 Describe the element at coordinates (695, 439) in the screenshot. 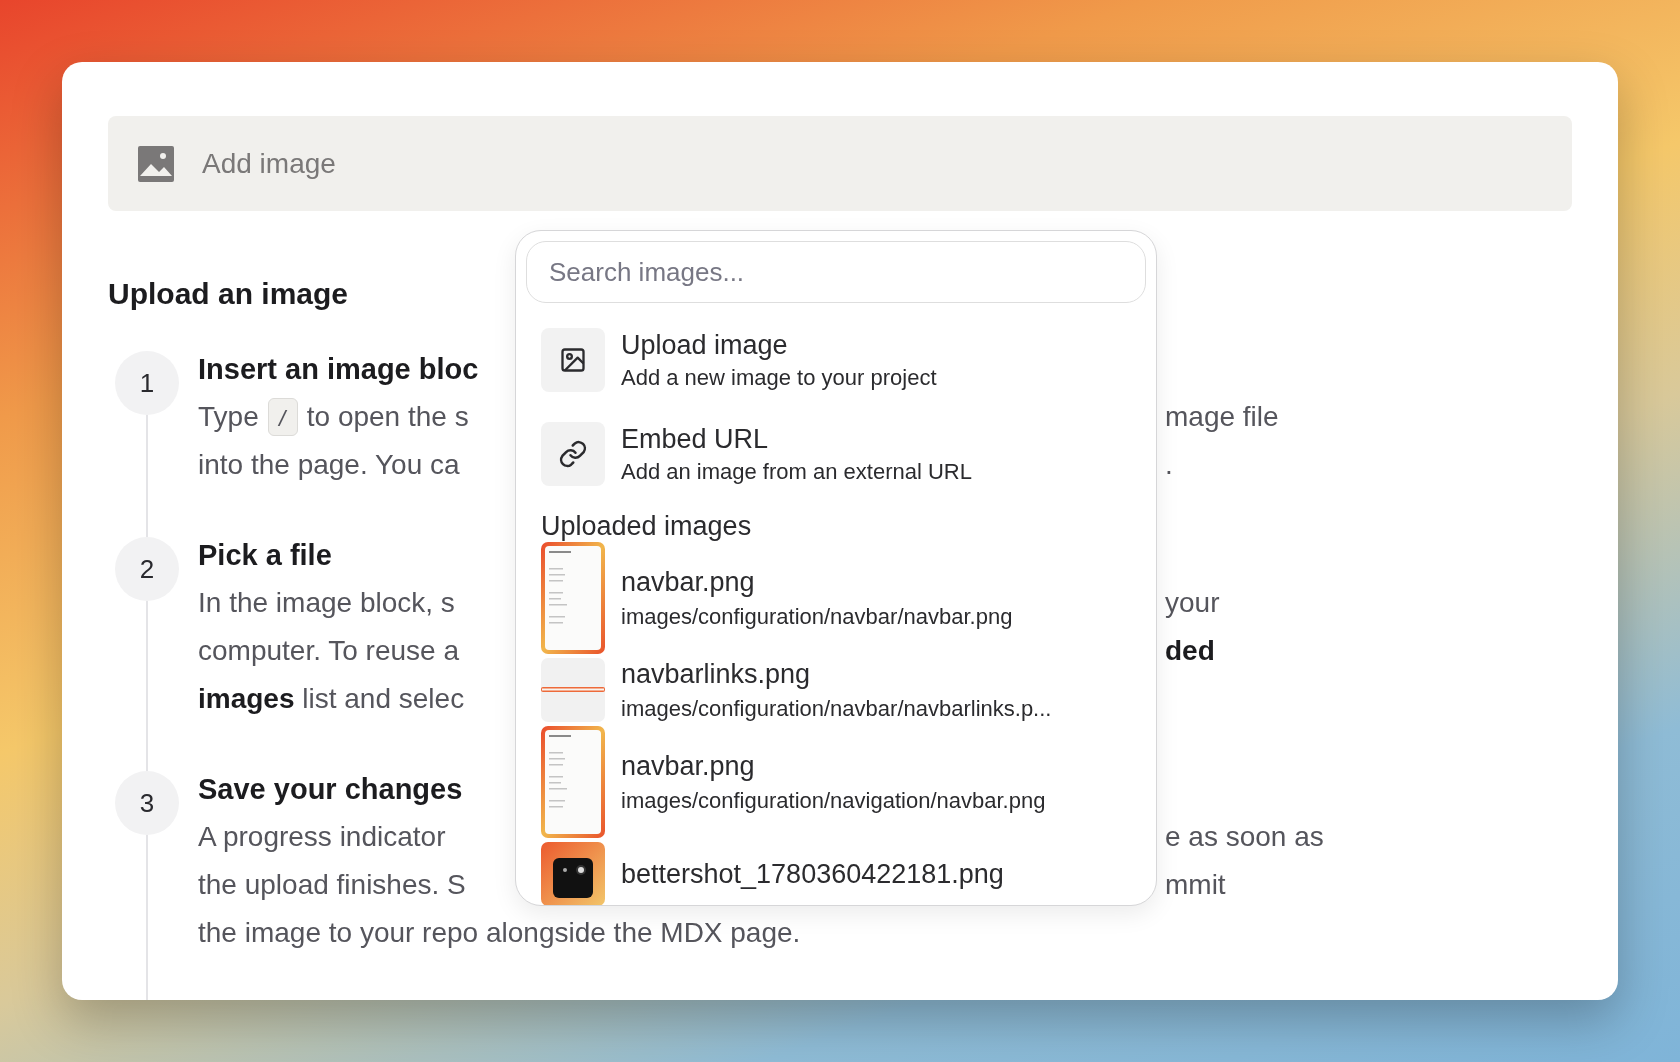

I see `menu-item-title: Embed URL` at that location.